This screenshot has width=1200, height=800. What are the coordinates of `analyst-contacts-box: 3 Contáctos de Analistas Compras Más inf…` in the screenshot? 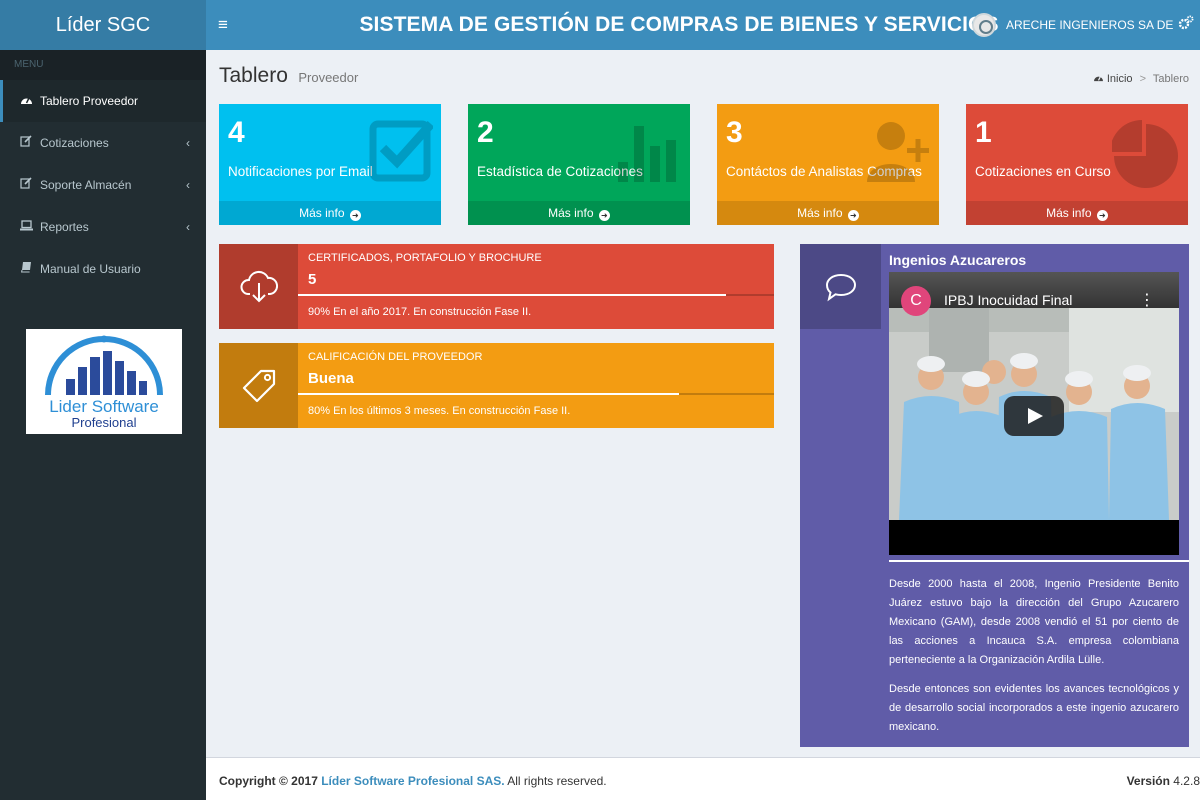 It's located at (828, 164).